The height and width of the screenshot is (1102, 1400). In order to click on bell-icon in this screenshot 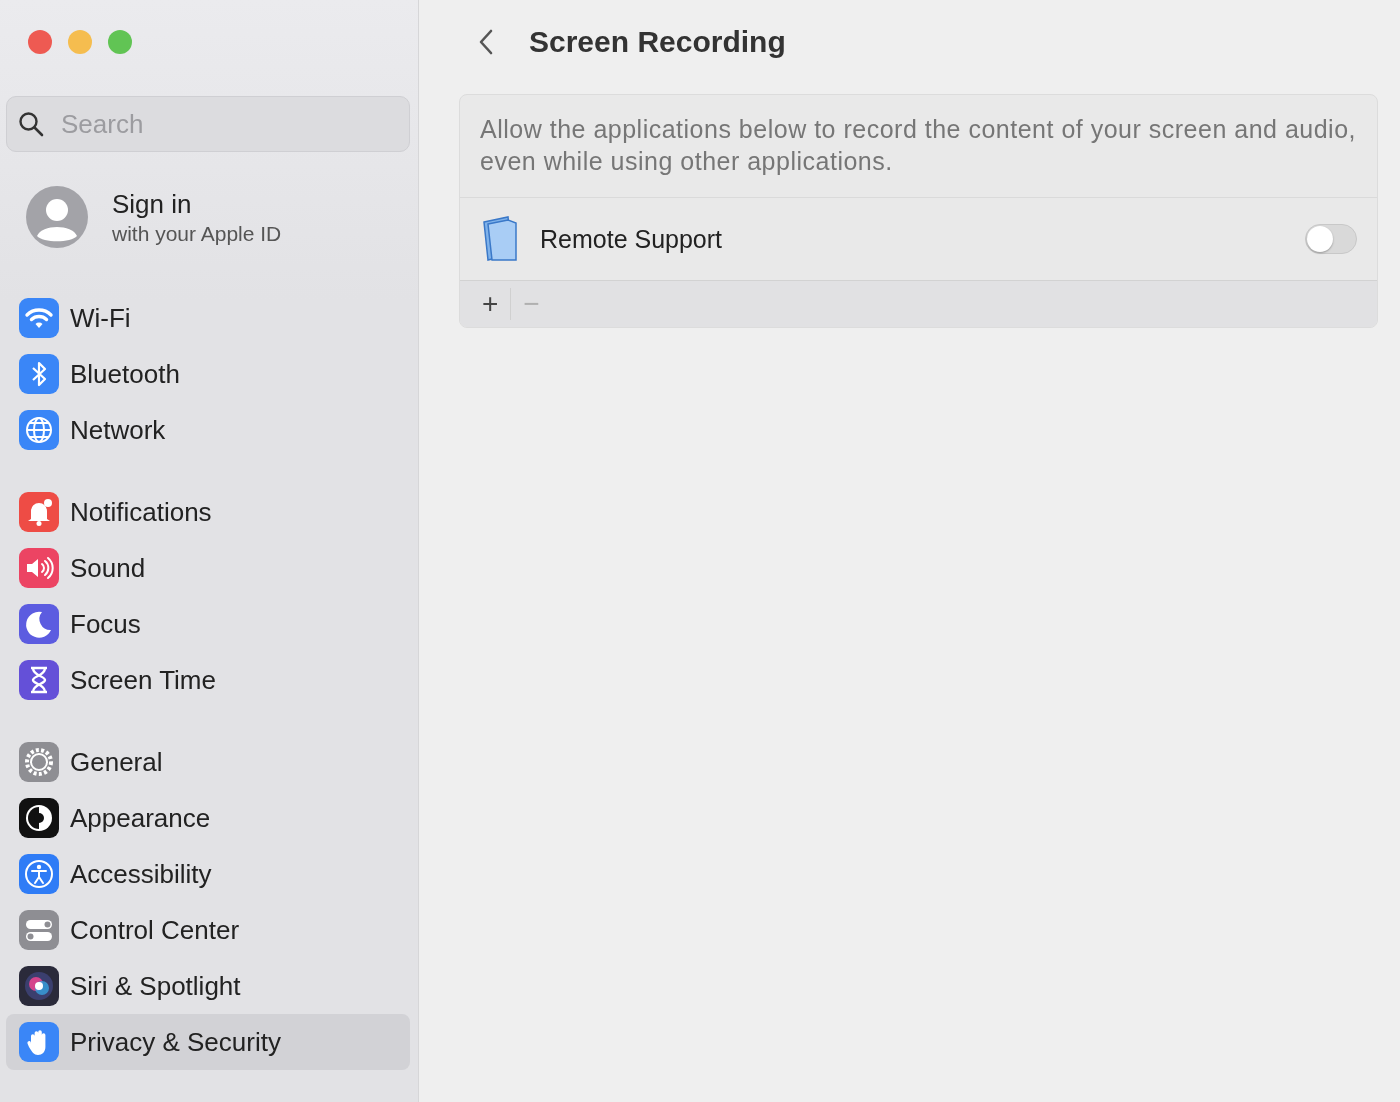, I will do `click(39, 512)`.